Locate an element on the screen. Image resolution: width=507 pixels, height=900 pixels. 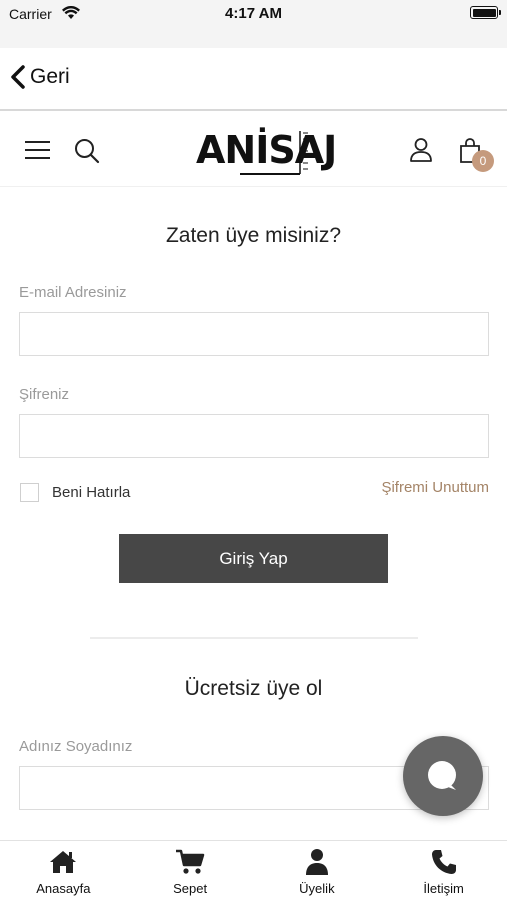
account-icon is located at coordinates (421, 150).